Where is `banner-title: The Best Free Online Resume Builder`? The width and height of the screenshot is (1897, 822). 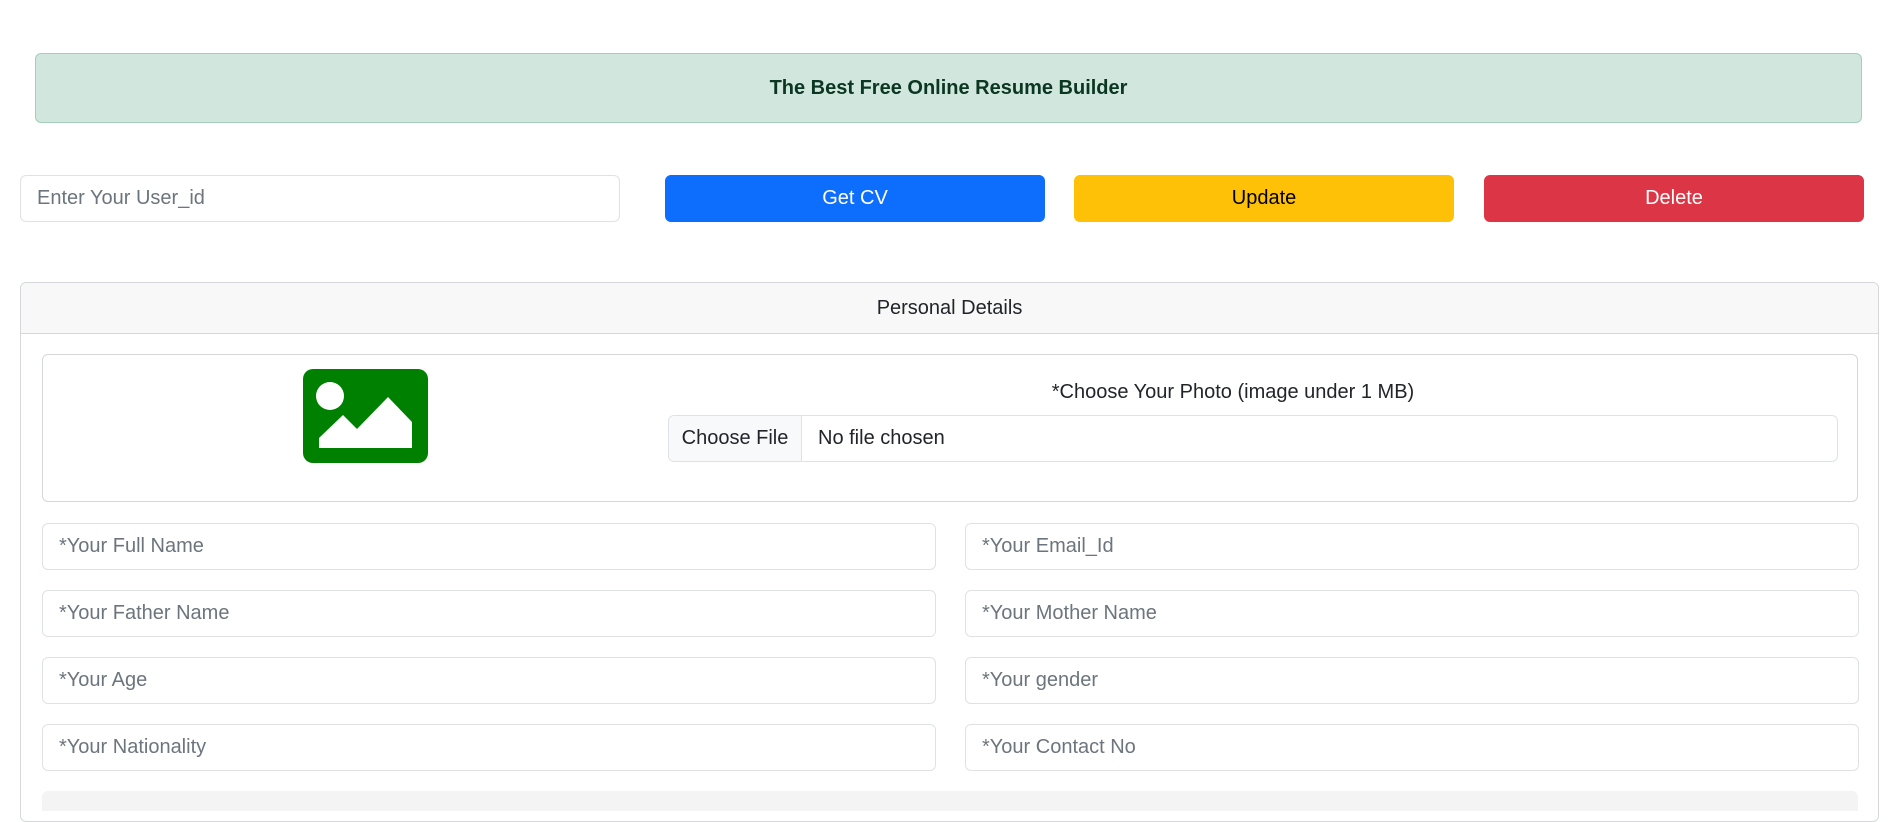
banner-title: The Best Free Online Resume Builder is located at coordinates (948, 87).